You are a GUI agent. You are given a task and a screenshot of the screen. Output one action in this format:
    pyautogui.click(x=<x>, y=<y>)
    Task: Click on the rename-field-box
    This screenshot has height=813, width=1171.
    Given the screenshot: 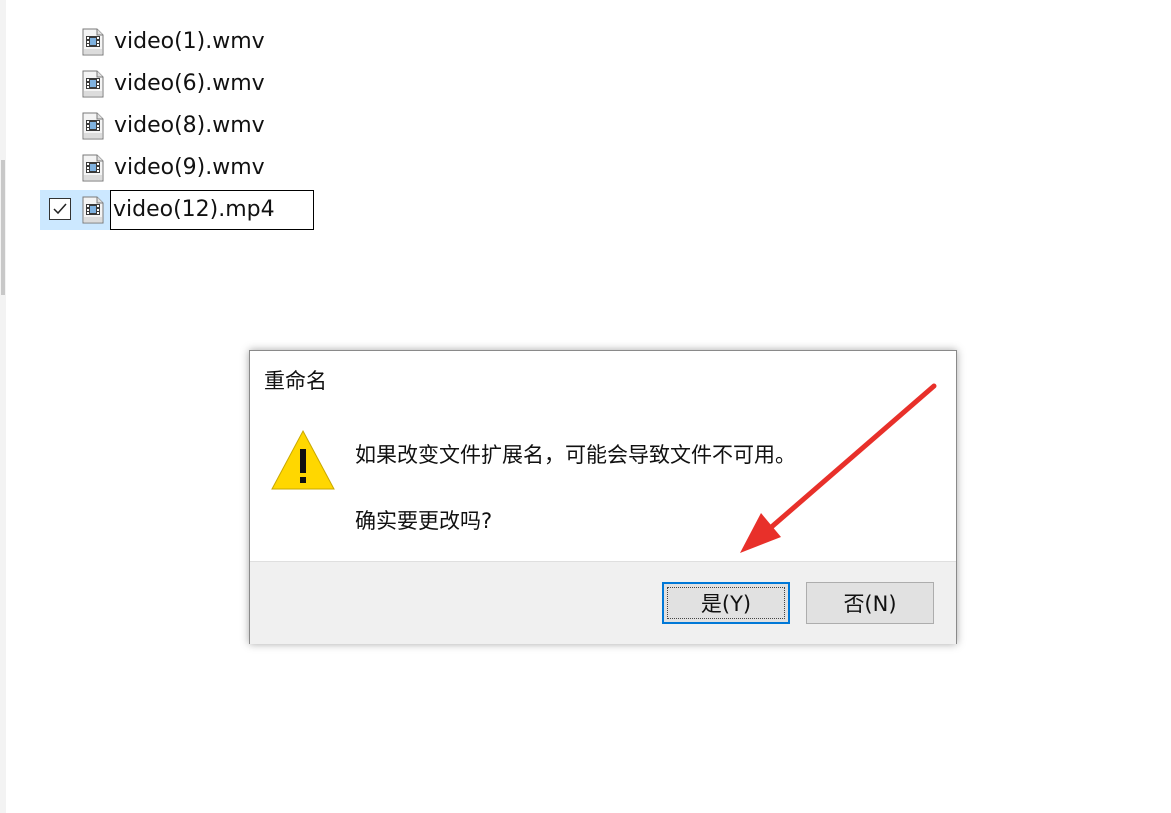 What is the action you would take?
    pyautogui.click(x=212, y=210)
    